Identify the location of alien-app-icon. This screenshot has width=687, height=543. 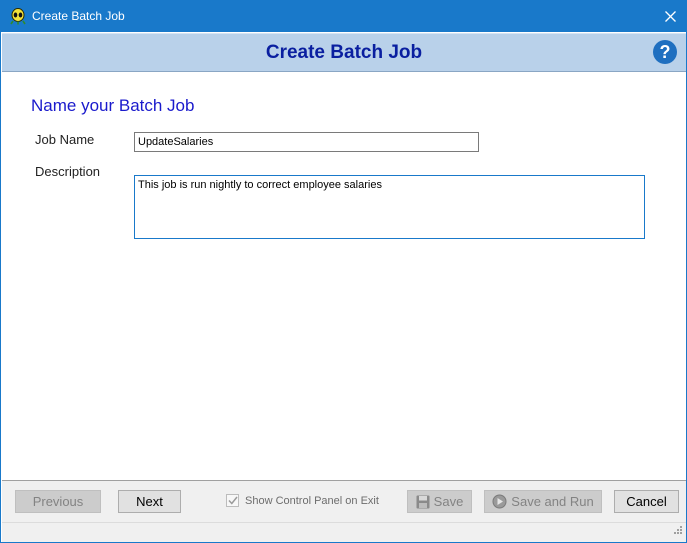
(18, 16).